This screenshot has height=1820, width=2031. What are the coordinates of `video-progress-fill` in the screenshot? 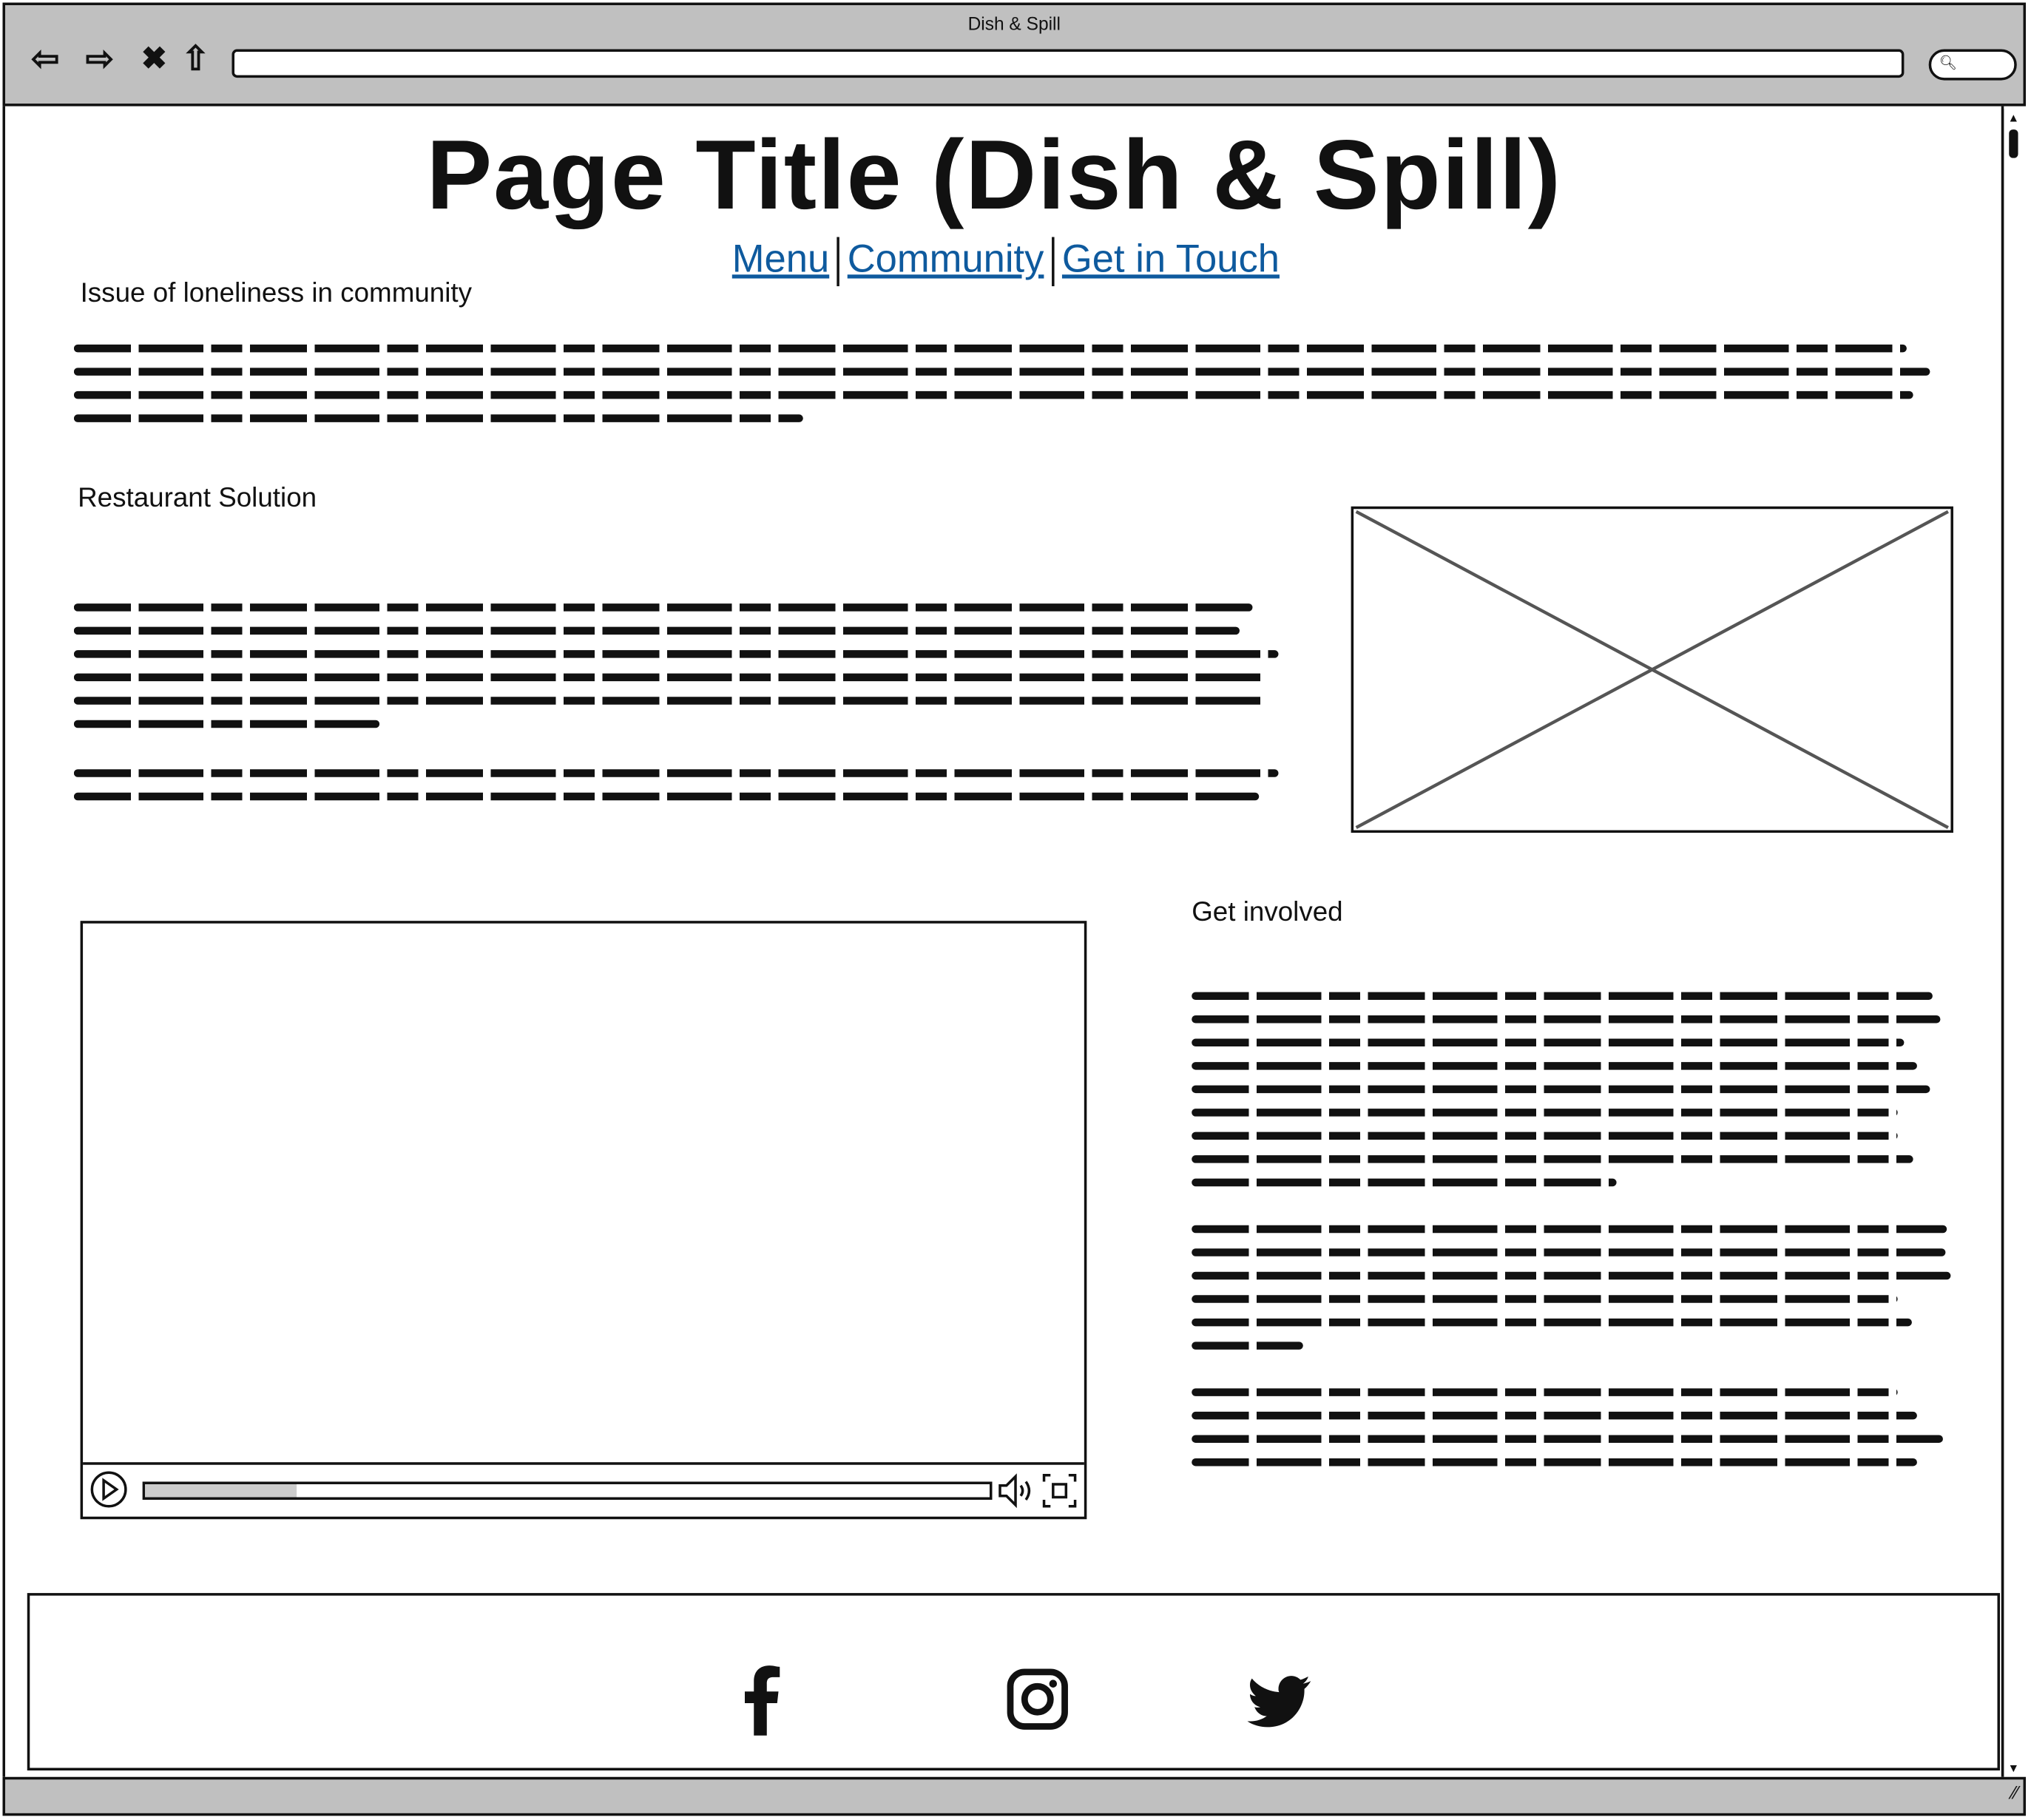 It's located at (221, 1491).